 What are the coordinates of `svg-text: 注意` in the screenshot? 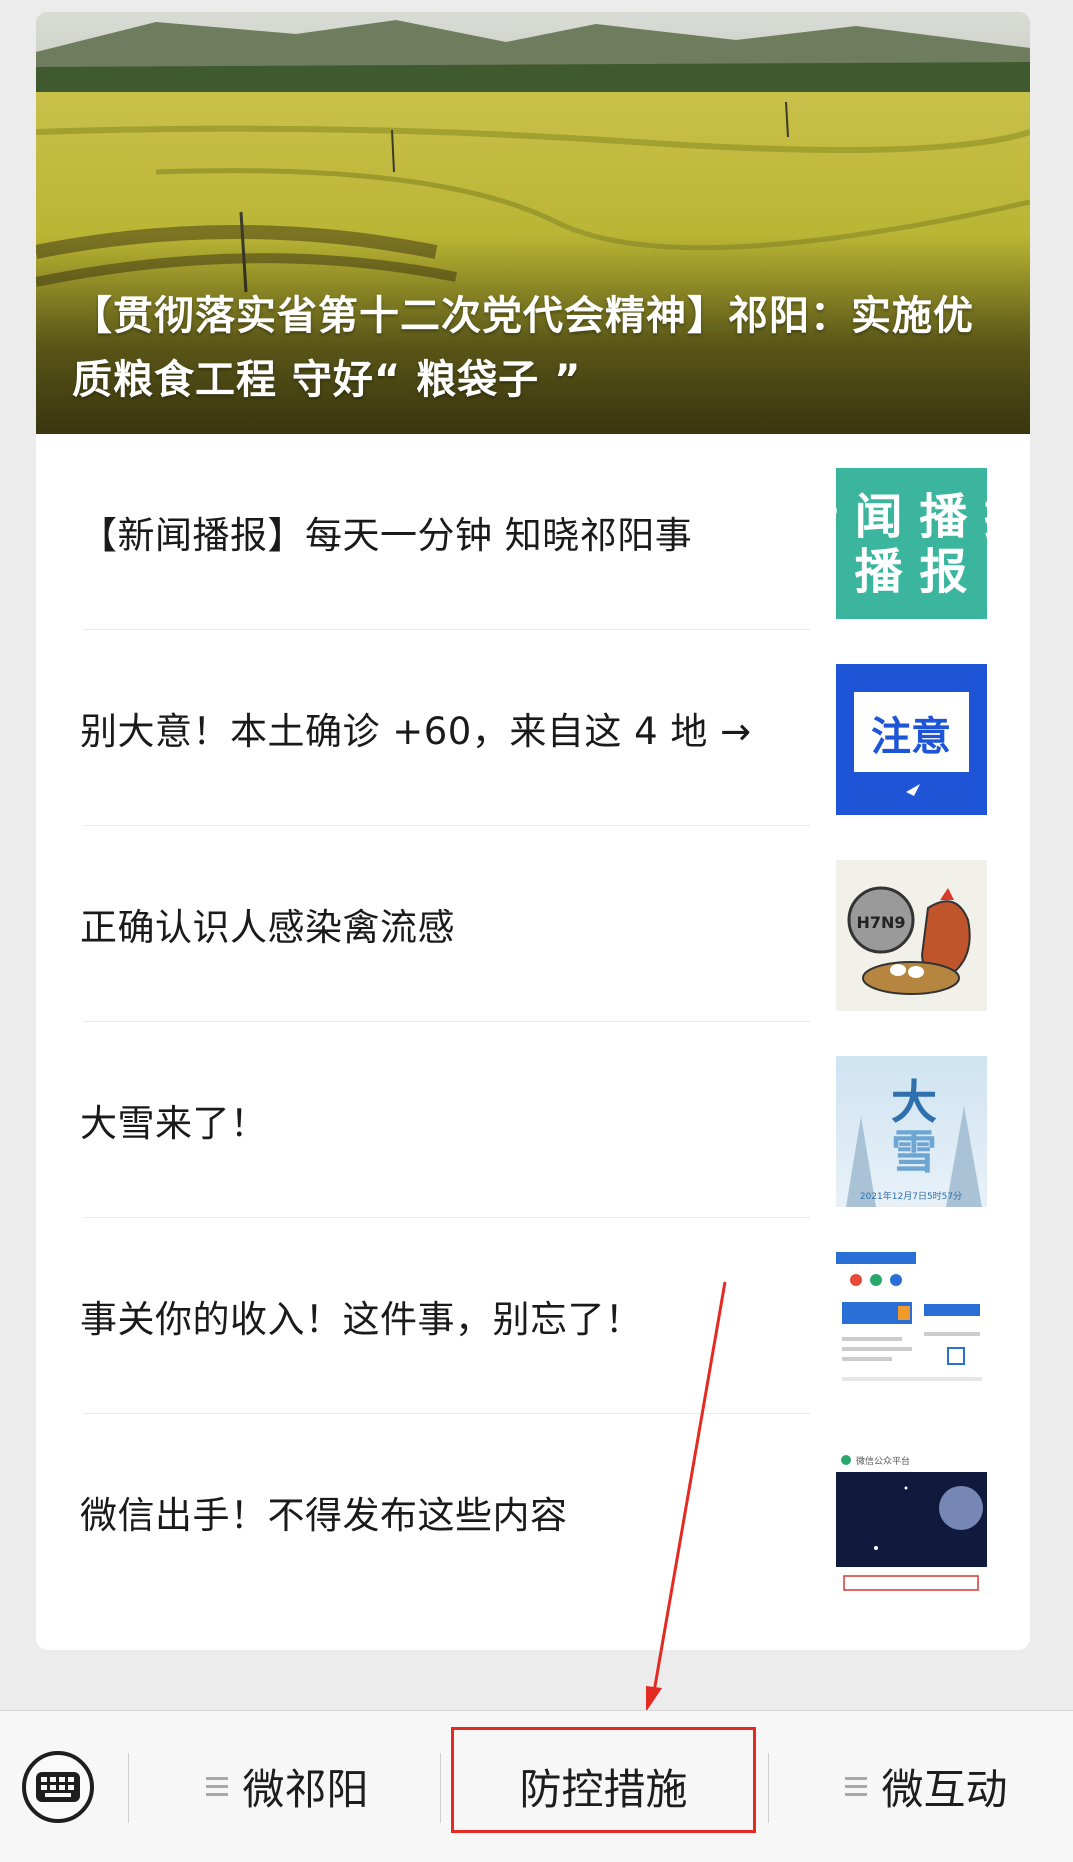 It's located at (911, 737).